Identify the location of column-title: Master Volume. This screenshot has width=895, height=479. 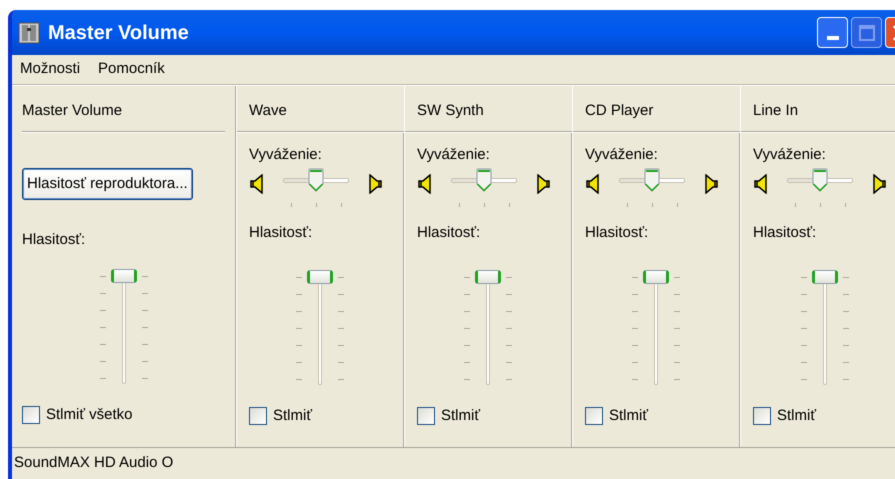
(73, 111).